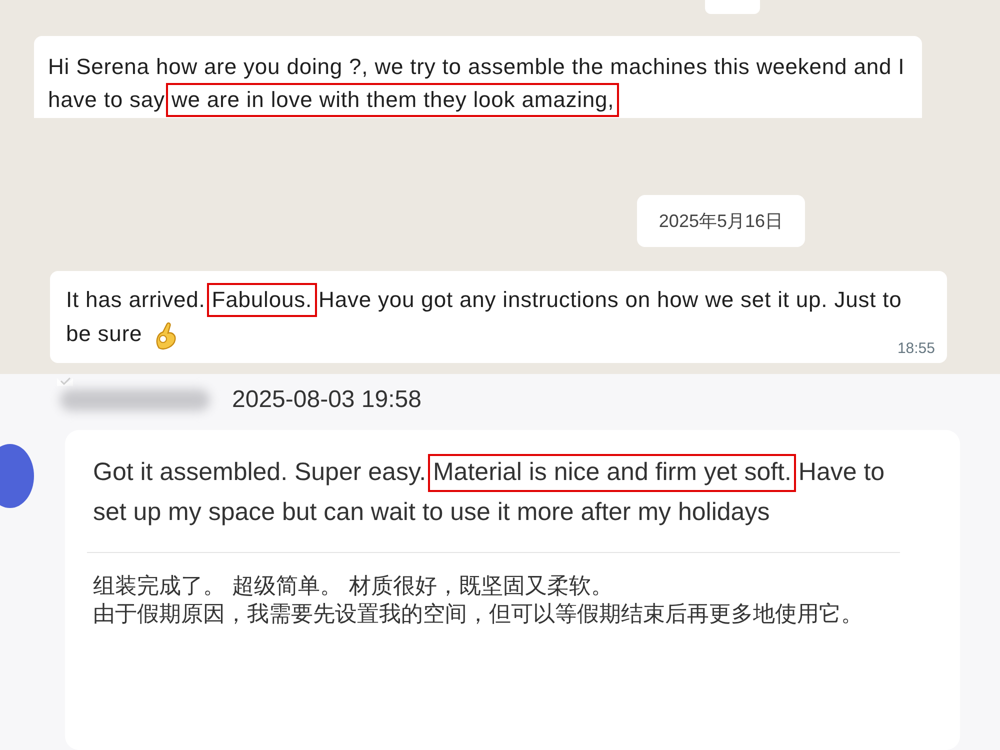  What do you see at coordinates (353, 587) in the screenshot?
I see `translation-text: 组装完成了。 超级简单。 材质很好，既坚固又柔软。` at bounding box center [353, 587].